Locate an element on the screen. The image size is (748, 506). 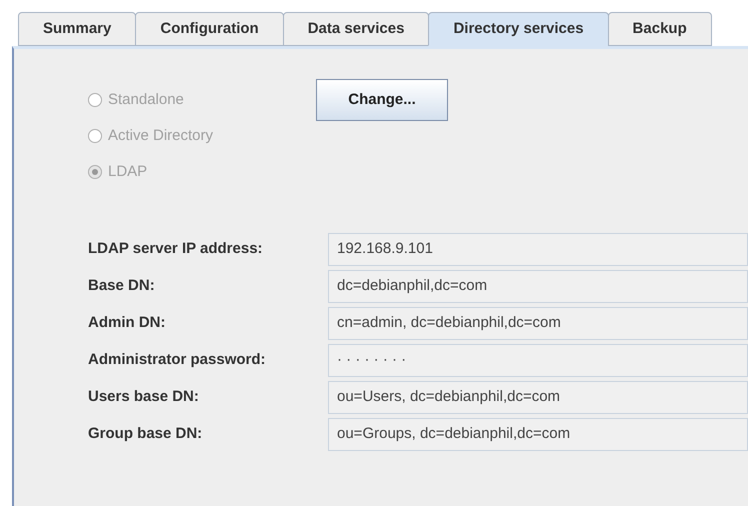
field-label: LDAP server IP address: is located at coordinates (176, 249).